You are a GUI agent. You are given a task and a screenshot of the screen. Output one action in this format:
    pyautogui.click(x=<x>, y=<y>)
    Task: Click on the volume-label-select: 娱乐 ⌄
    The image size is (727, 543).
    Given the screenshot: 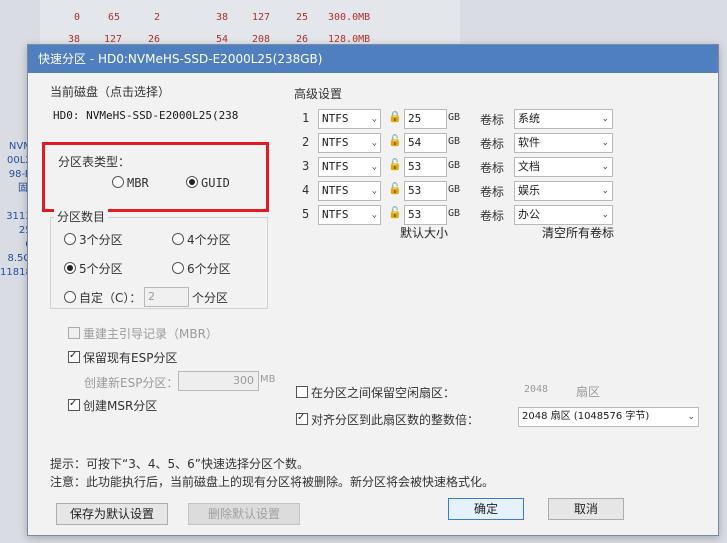 What is the action you would take?
    pyautogui.click(x=563, y=191)
    